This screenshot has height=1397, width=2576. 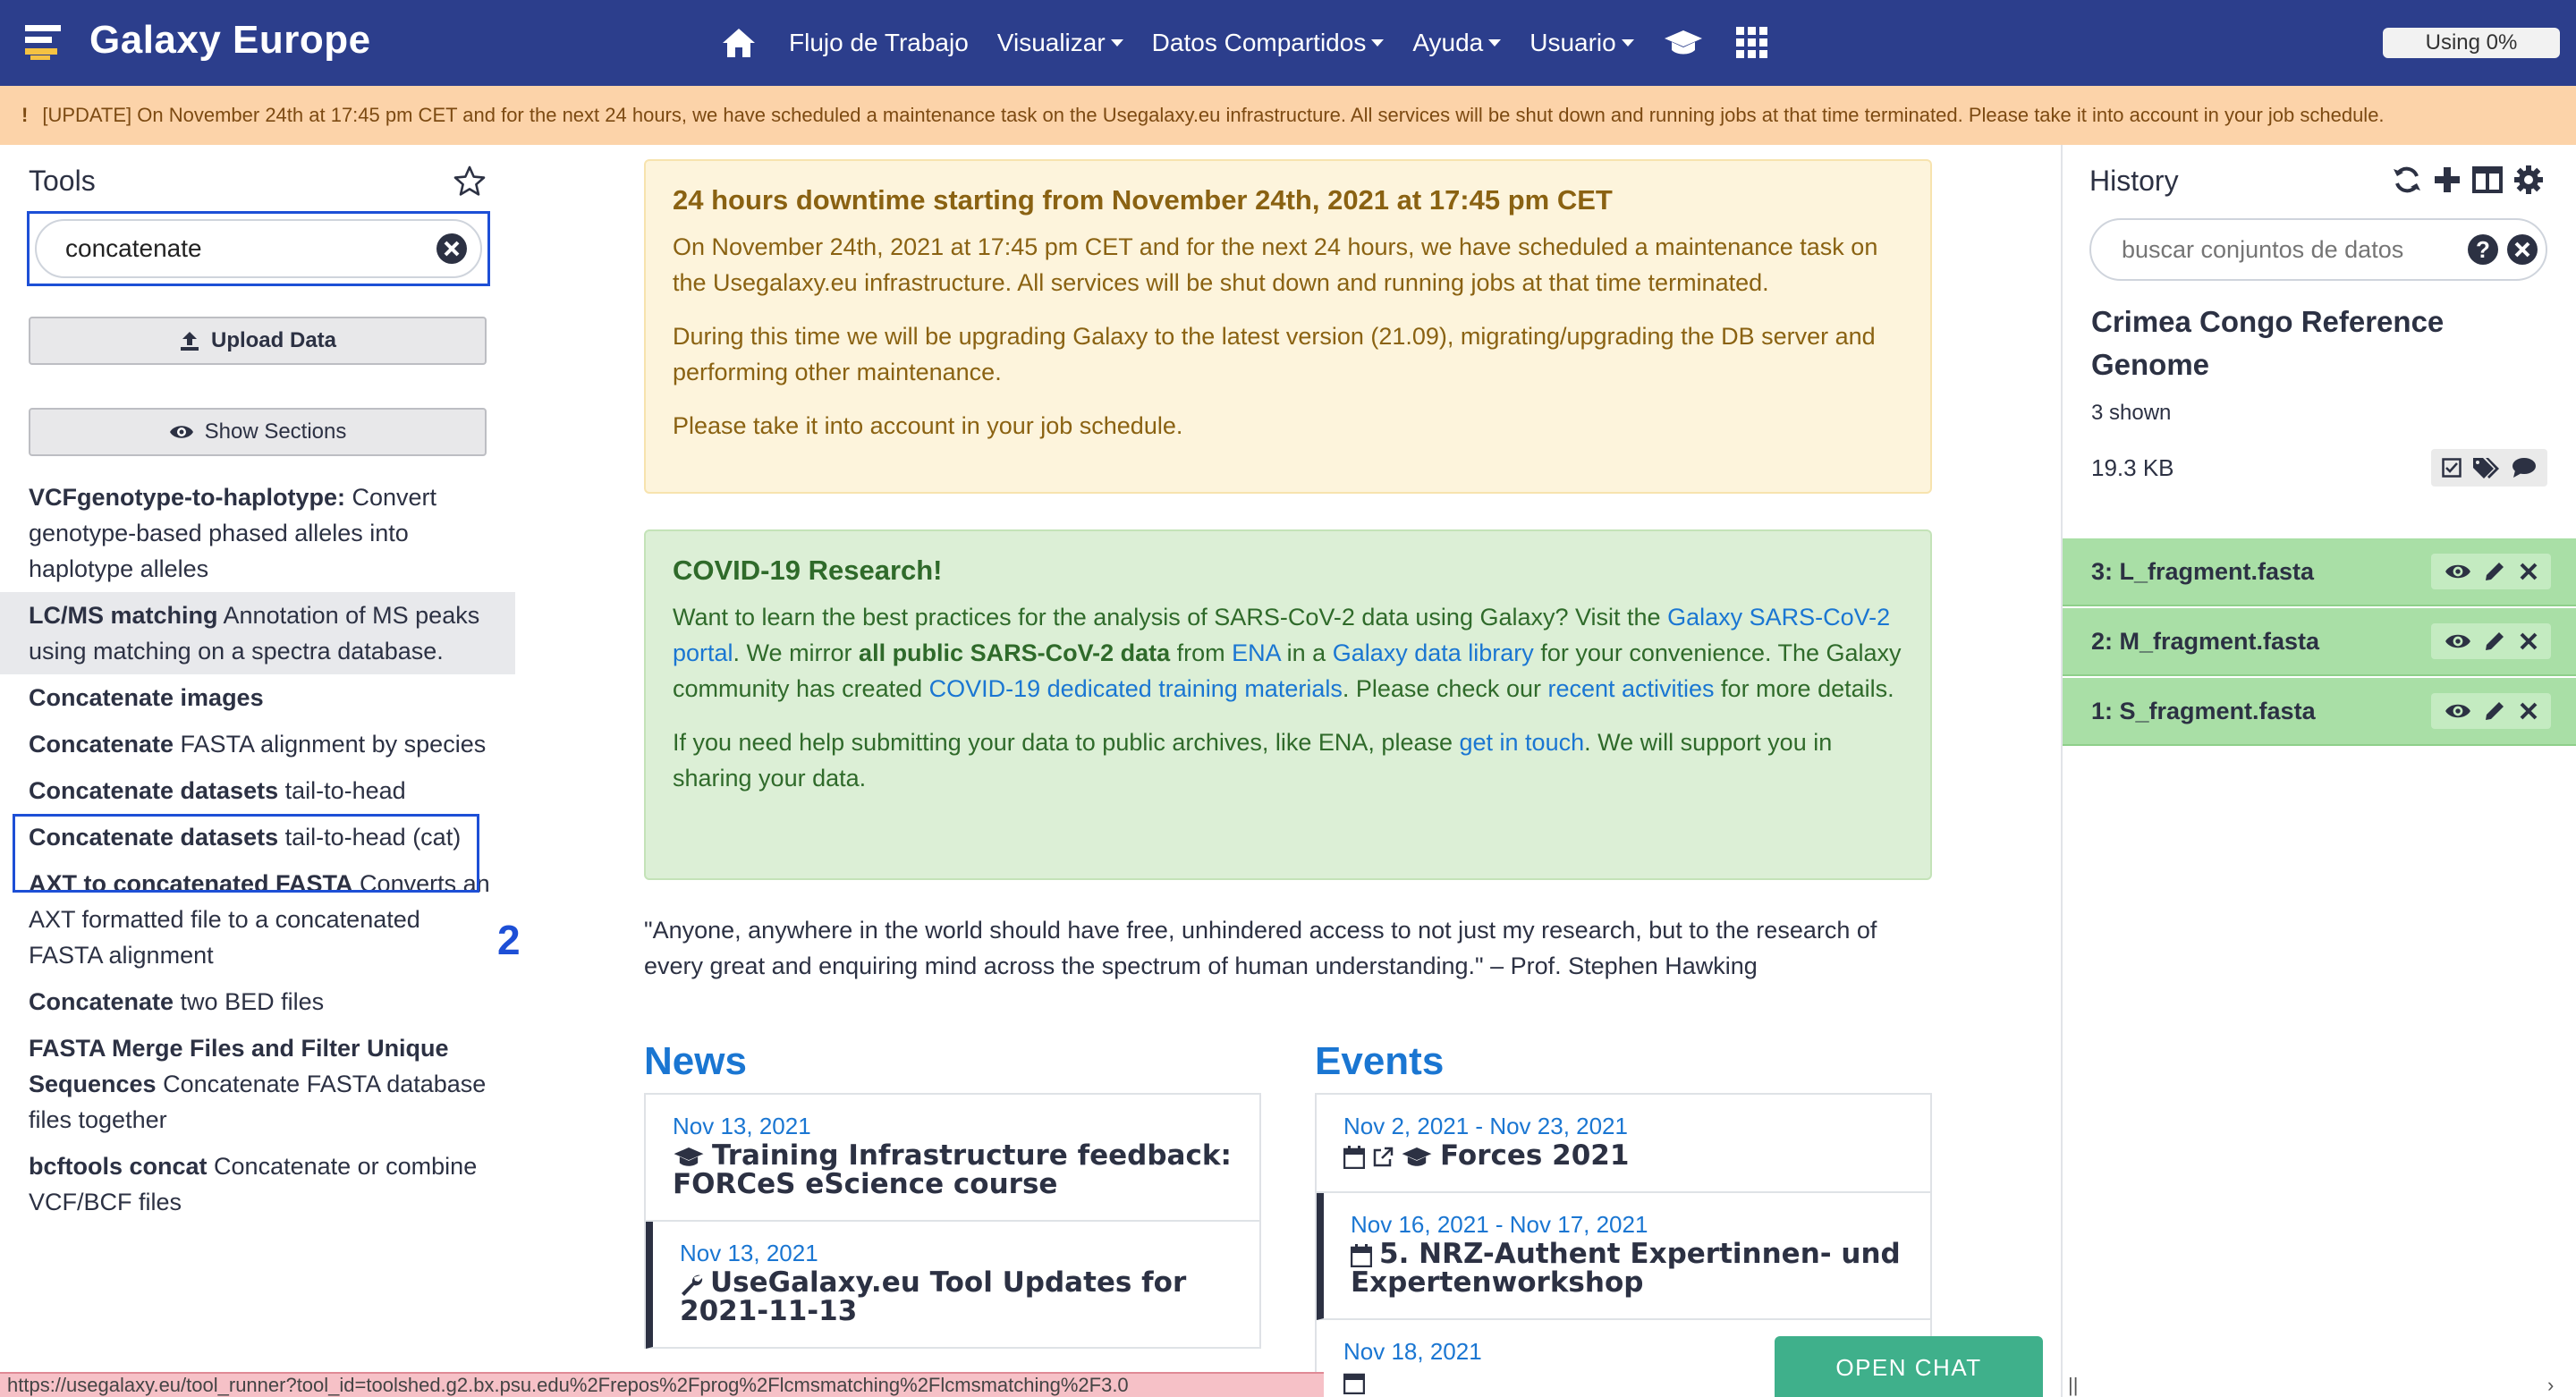 I want to click on covid-text: . We mirror, so click(x=796, y=652).